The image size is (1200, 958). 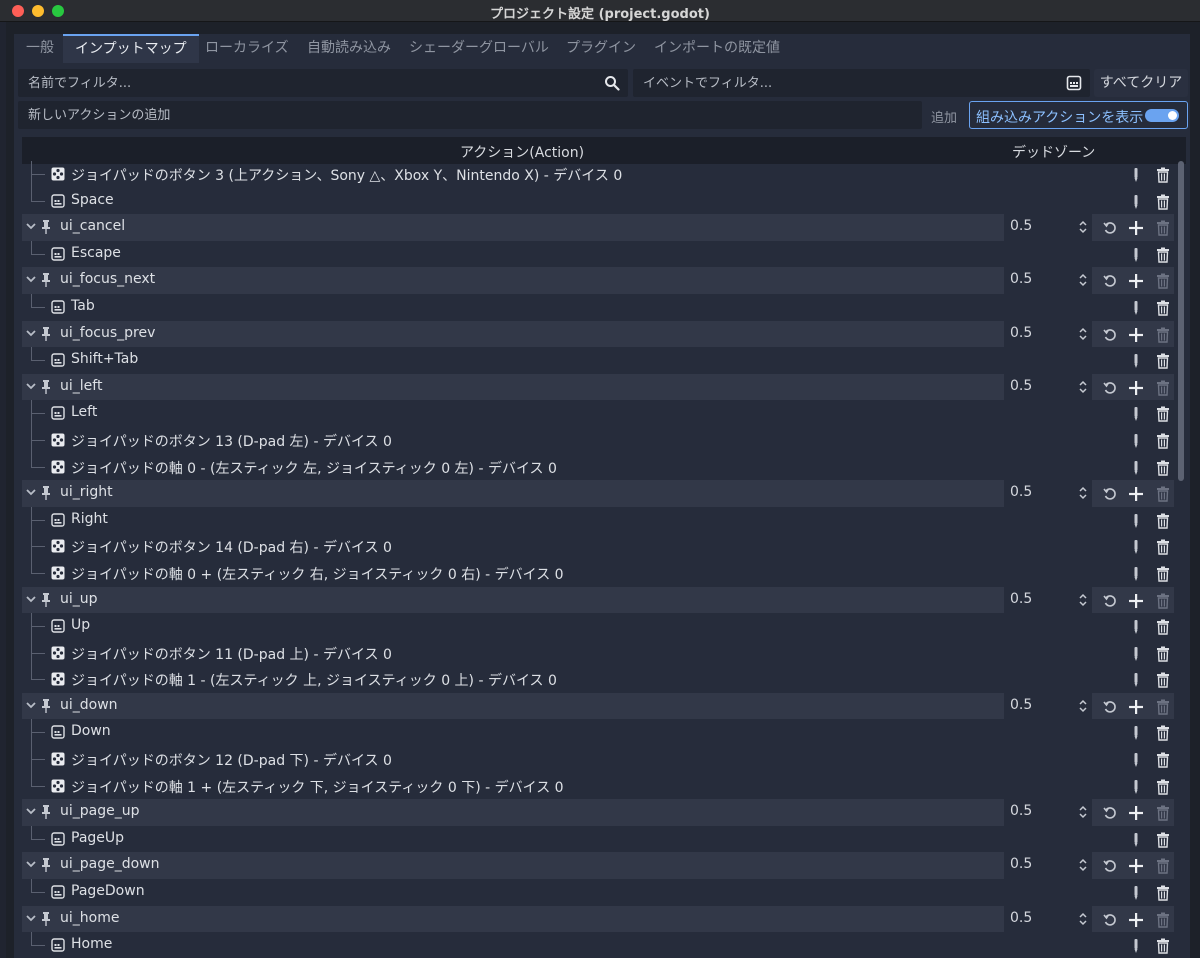 What do you see at coordinates (598, 520) in the screenshot?
I see `event-row: Right` at bounding box center [598, 520].